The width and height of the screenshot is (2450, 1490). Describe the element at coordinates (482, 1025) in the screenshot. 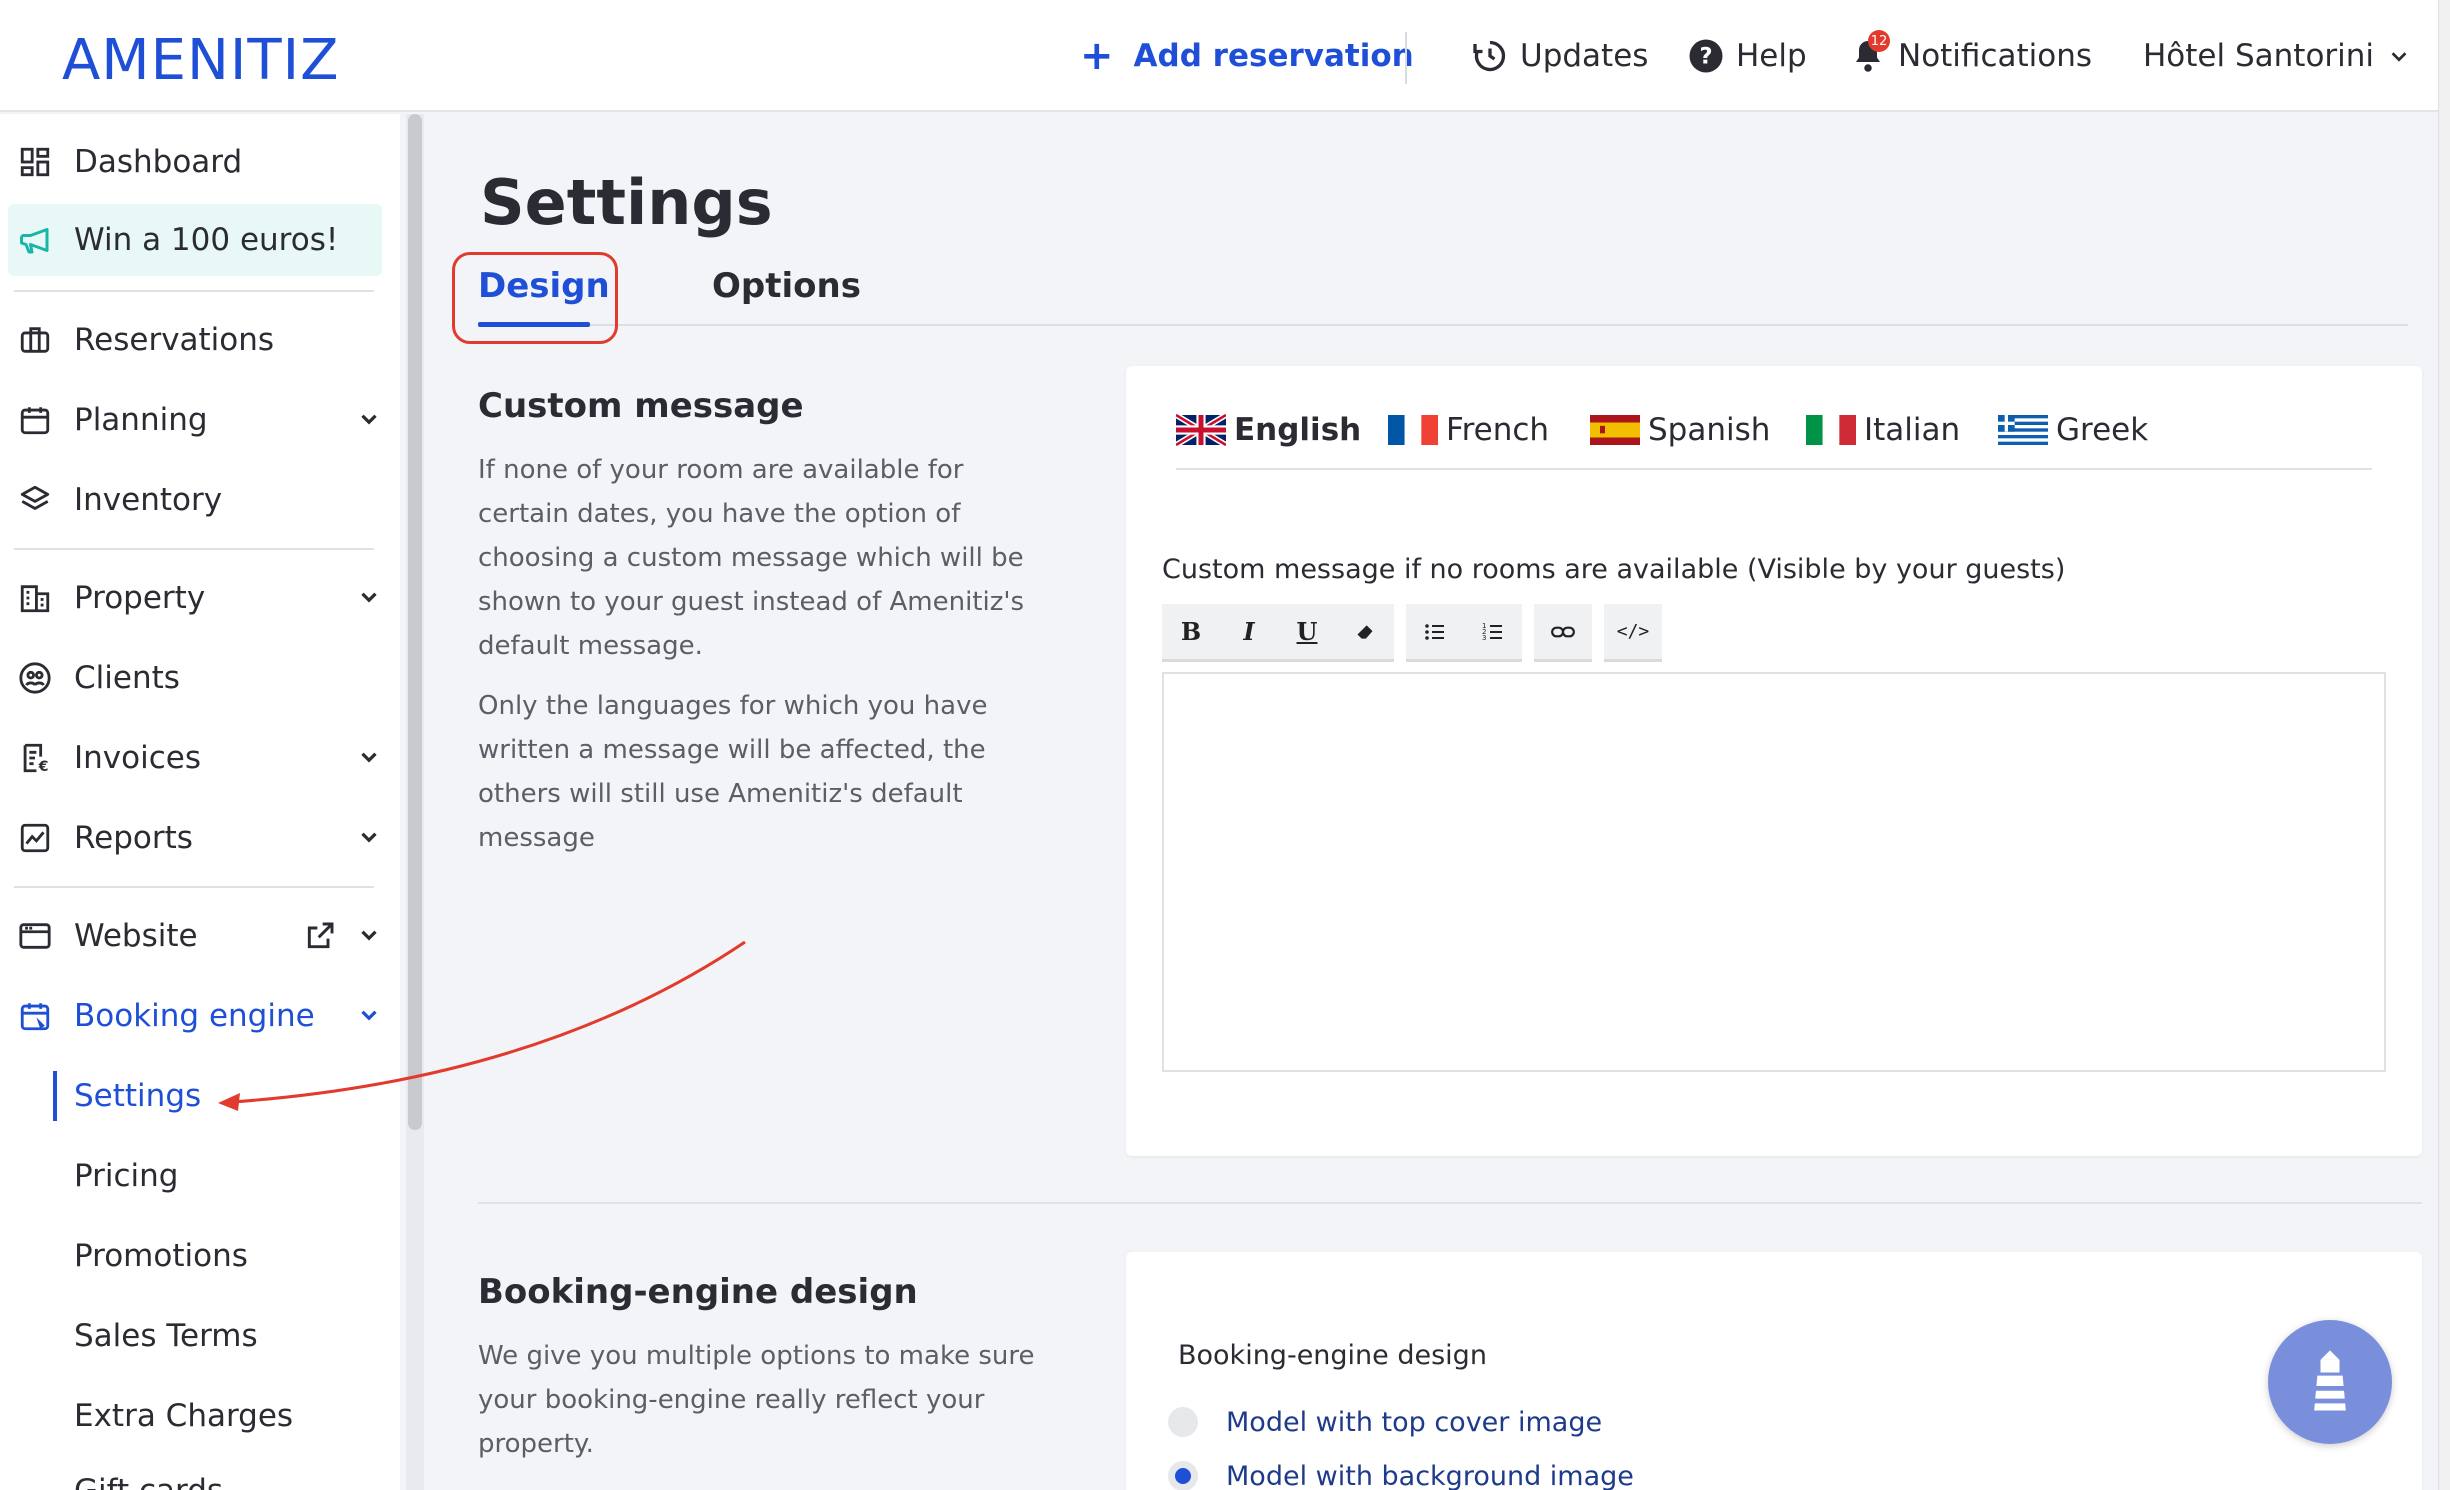

I see `annotation-arrow` at that location.